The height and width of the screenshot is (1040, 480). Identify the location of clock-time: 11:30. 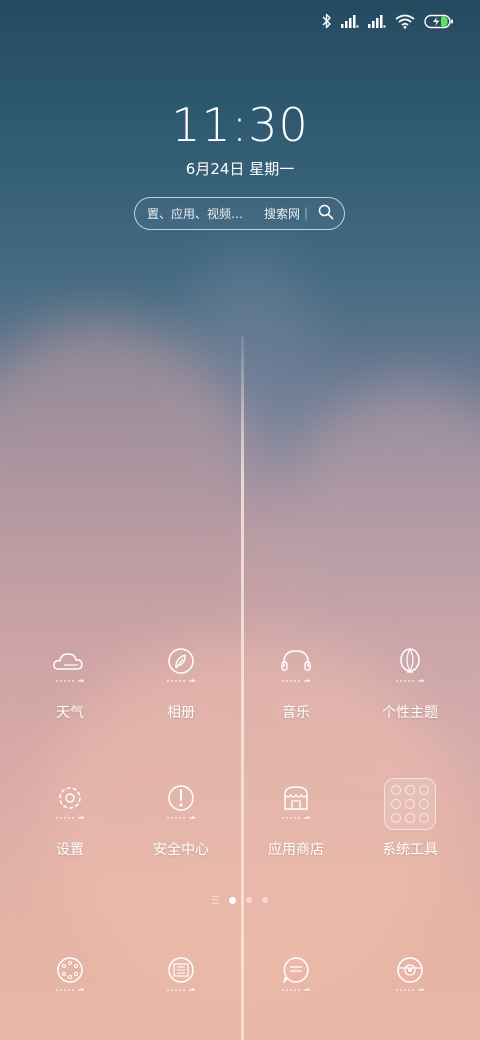
(240, 125).